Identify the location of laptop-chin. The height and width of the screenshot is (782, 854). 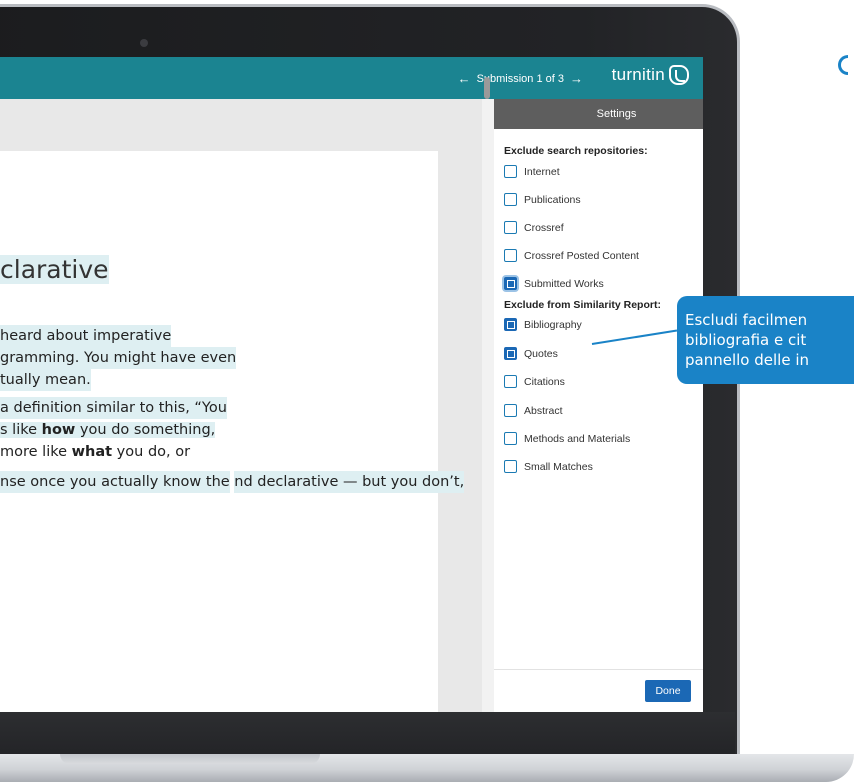
(367, 734).